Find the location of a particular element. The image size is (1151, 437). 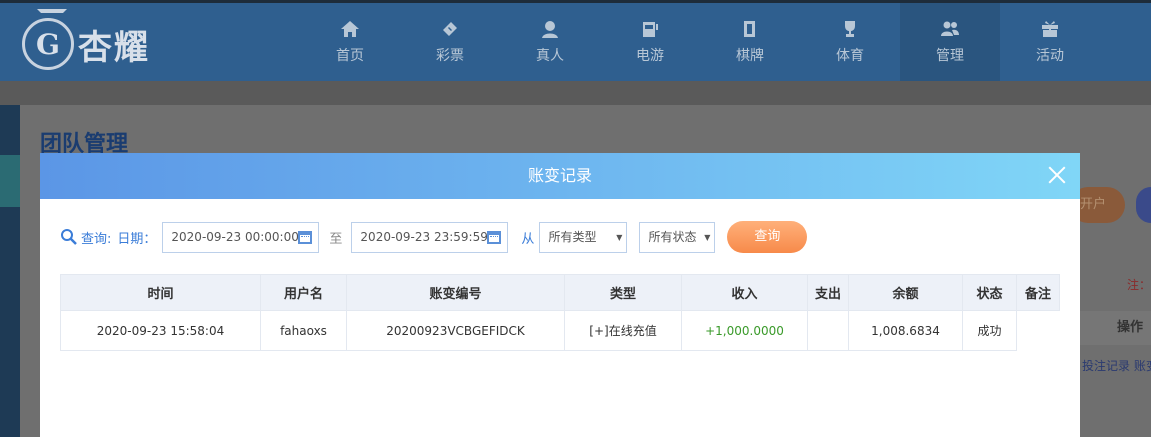

row-action-links: 投注记录 账变 is located at coordinates (1116, 365).